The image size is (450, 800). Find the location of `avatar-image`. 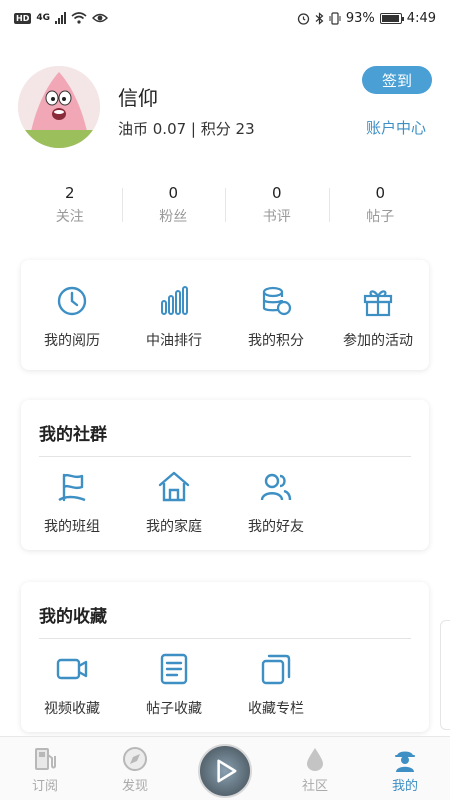

avatar-image is located at coordinates (59, 107).